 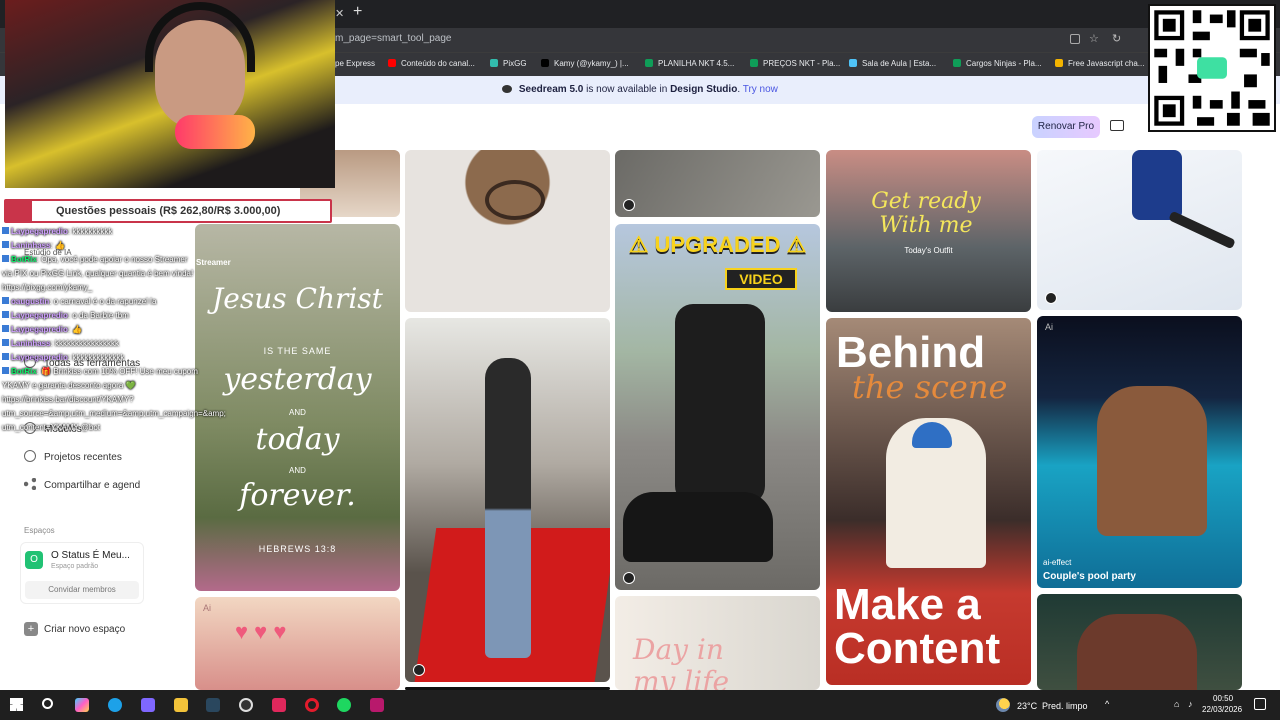 I want to click on gallery-tile-pool: Ai ai-effect Couple's pool party, so click(x=1139, y=452).